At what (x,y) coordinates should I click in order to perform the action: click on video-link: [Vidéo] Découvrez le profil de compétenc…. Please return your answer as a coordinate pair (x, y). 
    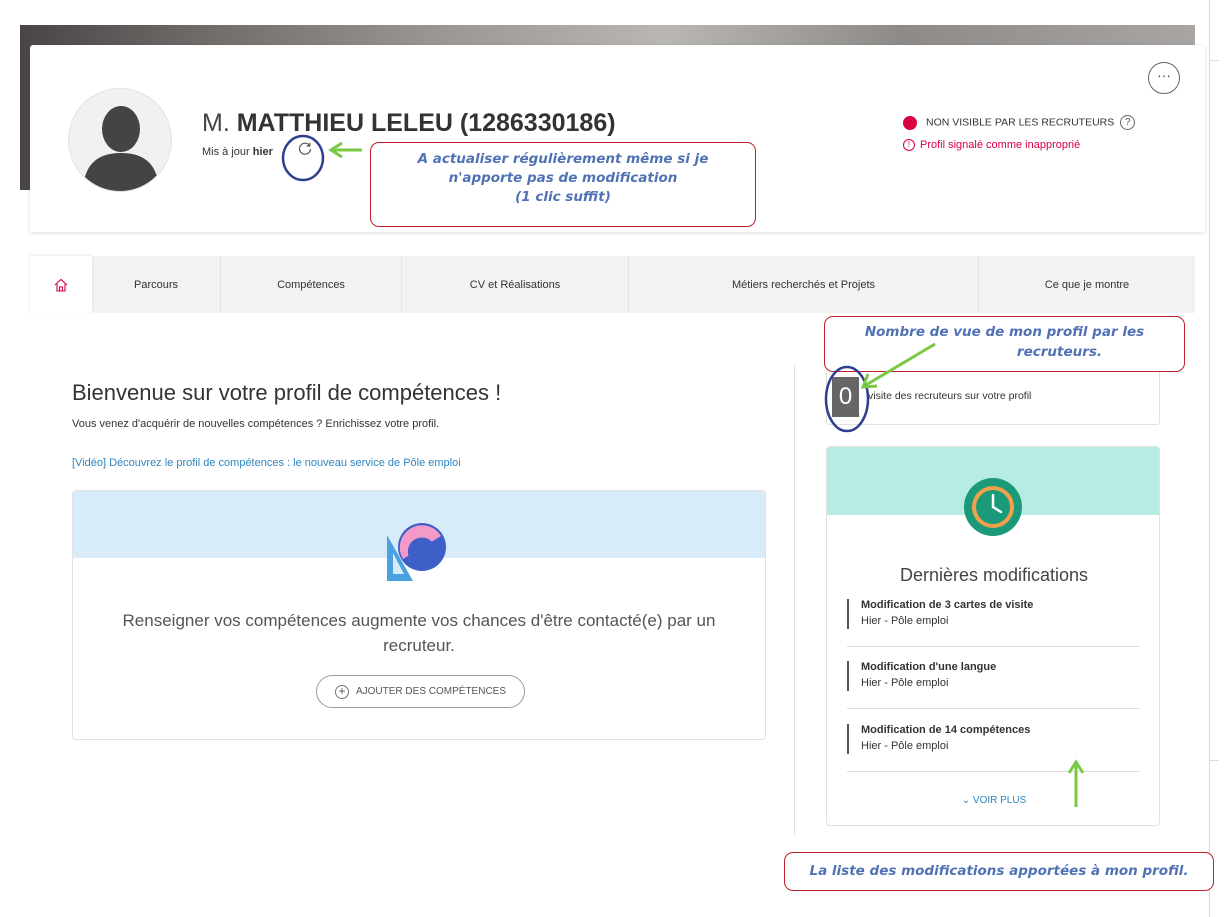
    Looking at the image, I should click on (266, 463).